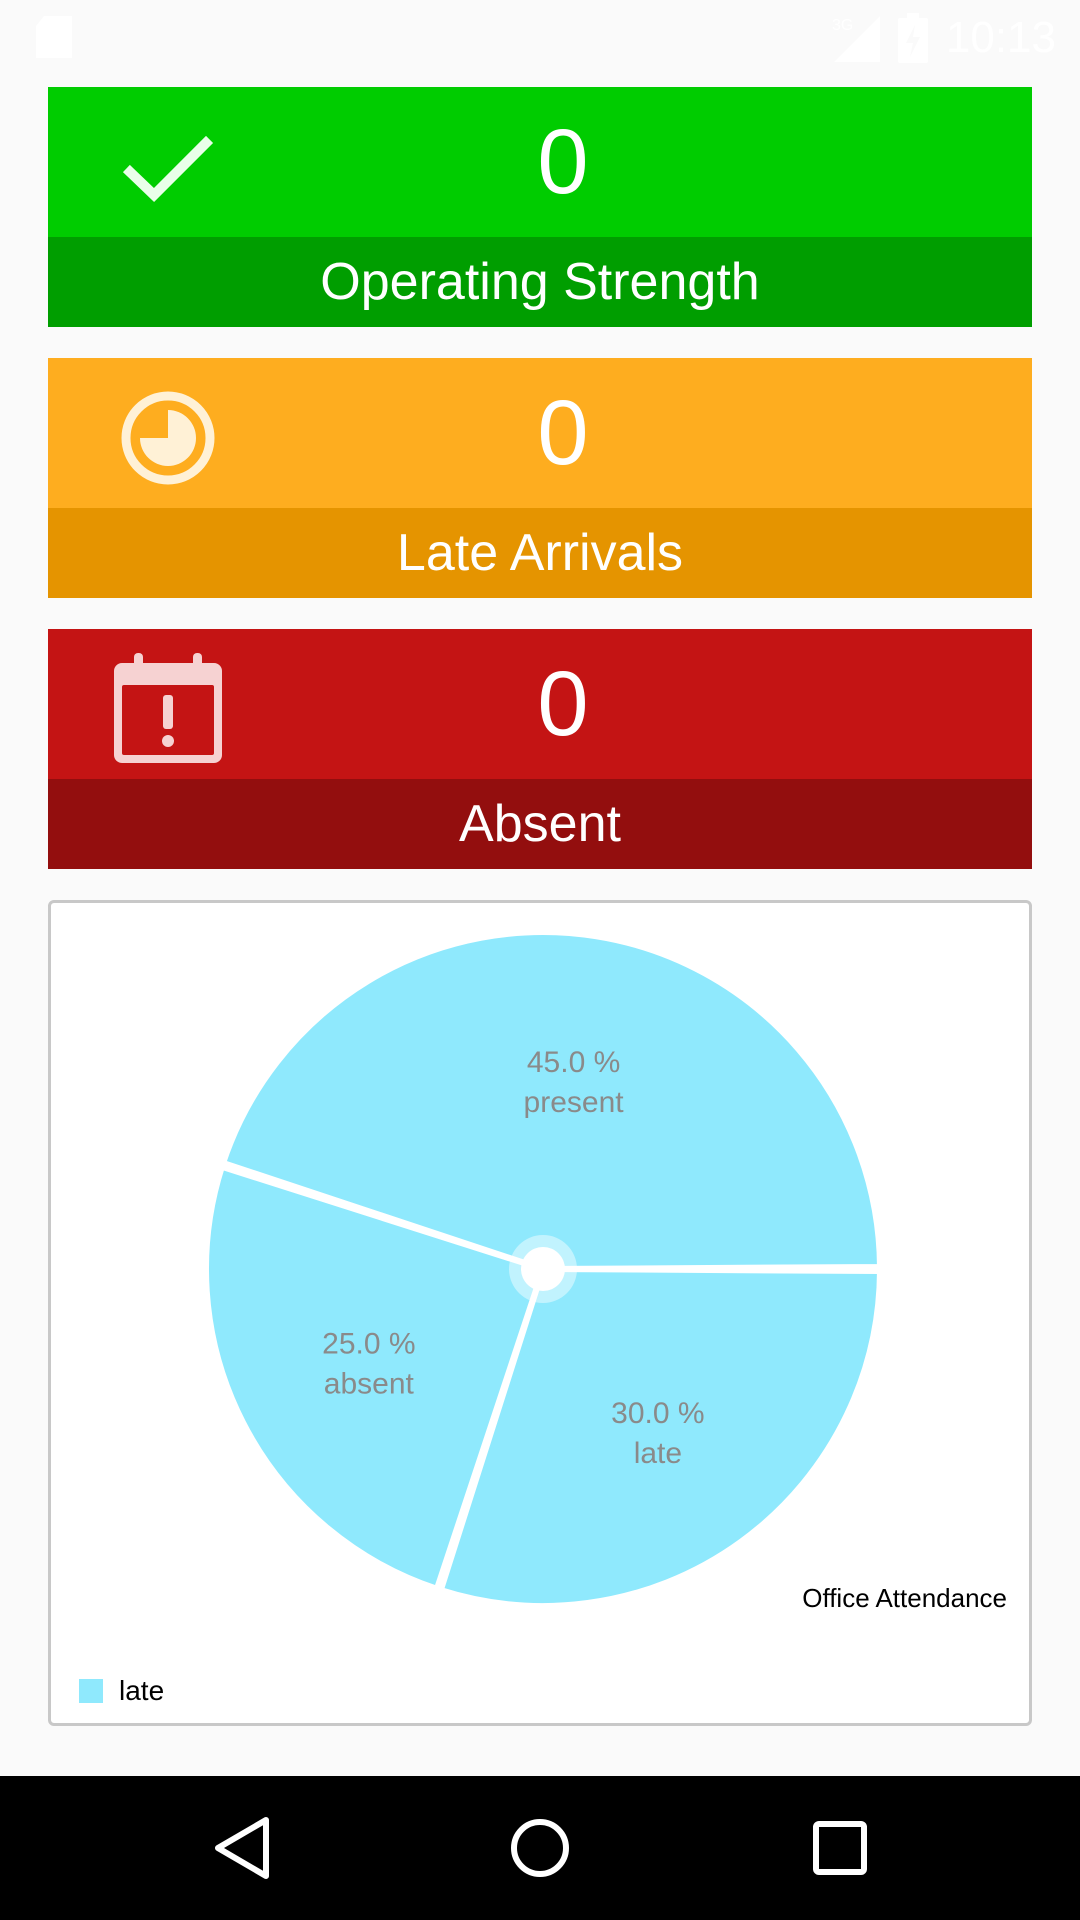  Describe the element at coordinates (540, 37) in the screenshot. I see `status-bar: 3G 10:13` at that location.